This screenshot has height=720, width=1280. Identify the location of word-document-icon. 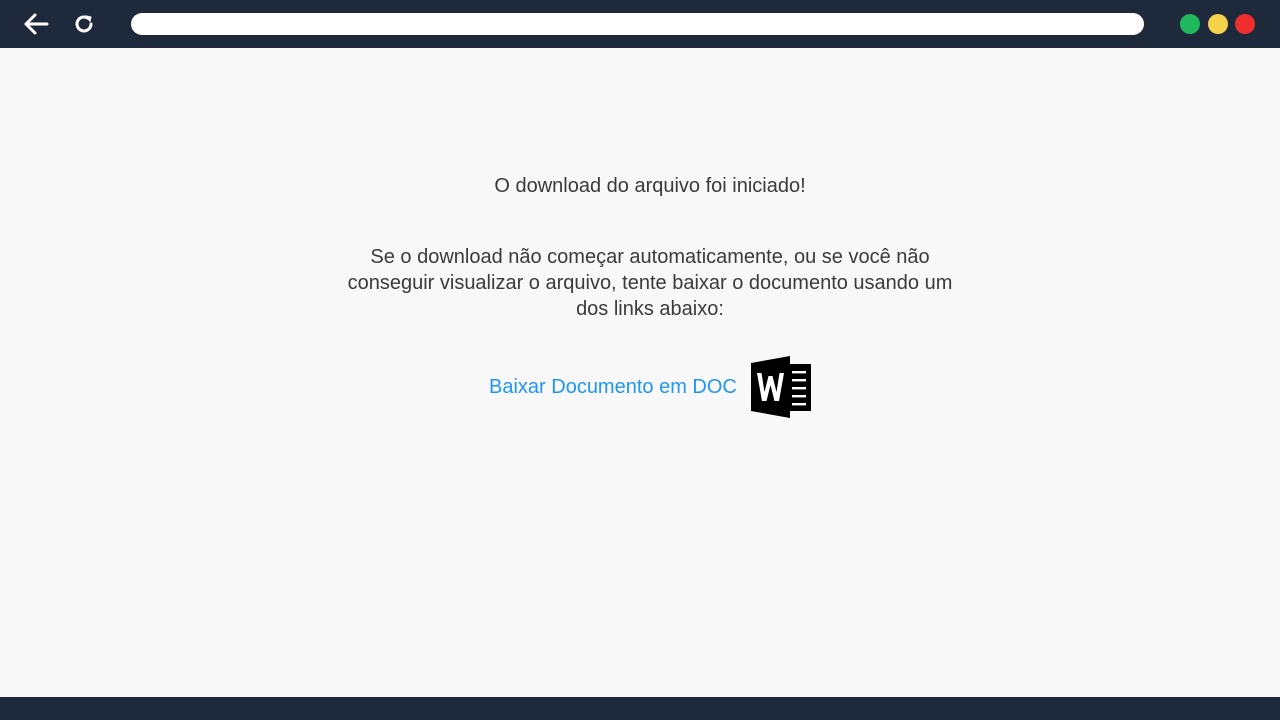
(781, 387).